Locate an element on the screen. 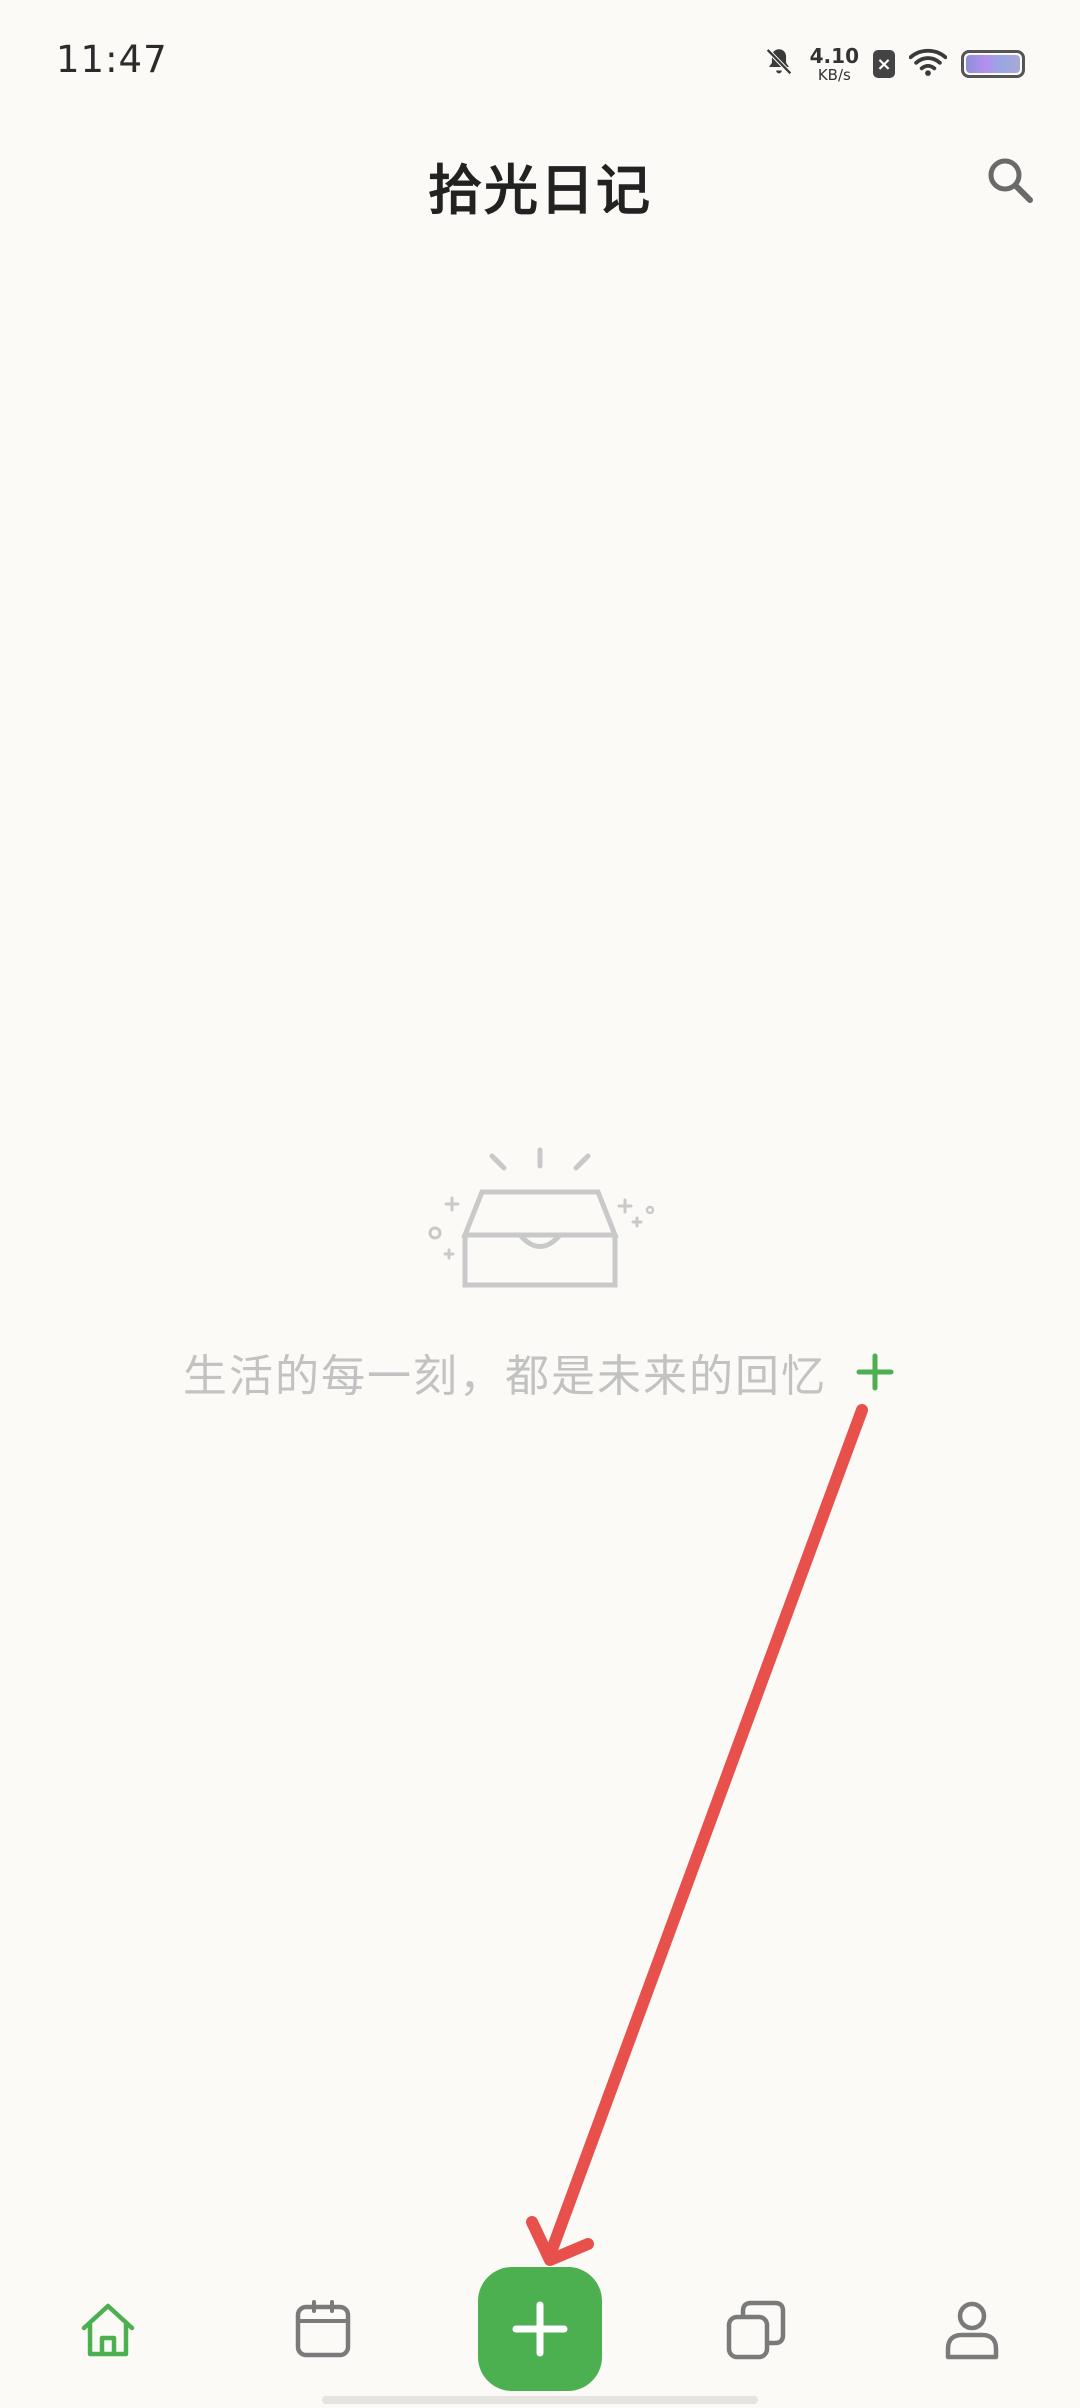  battery-icon is located at coordinates (993, 64).